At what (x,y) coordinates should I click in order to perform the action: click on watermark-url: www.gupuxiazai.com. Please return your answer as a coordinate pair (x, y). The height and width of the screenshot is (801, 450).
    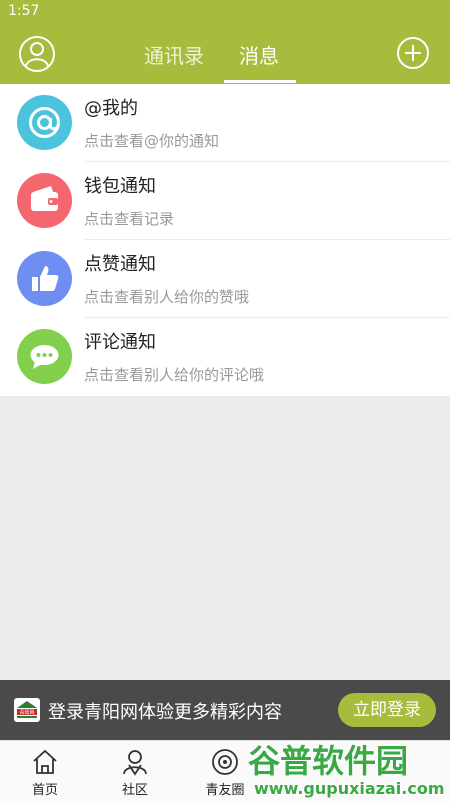
    Looking at the image, I should click on (349, 788).